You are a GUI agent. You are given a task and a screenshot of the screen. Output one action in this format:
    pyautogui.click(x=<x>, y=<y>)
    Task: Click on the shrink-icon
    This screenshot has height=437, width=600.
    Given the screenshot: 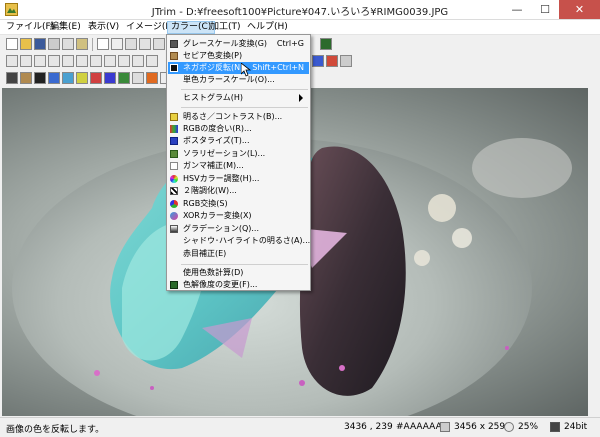 What is the action you would take?
    pyautogui.click(x=82, y=61)
    